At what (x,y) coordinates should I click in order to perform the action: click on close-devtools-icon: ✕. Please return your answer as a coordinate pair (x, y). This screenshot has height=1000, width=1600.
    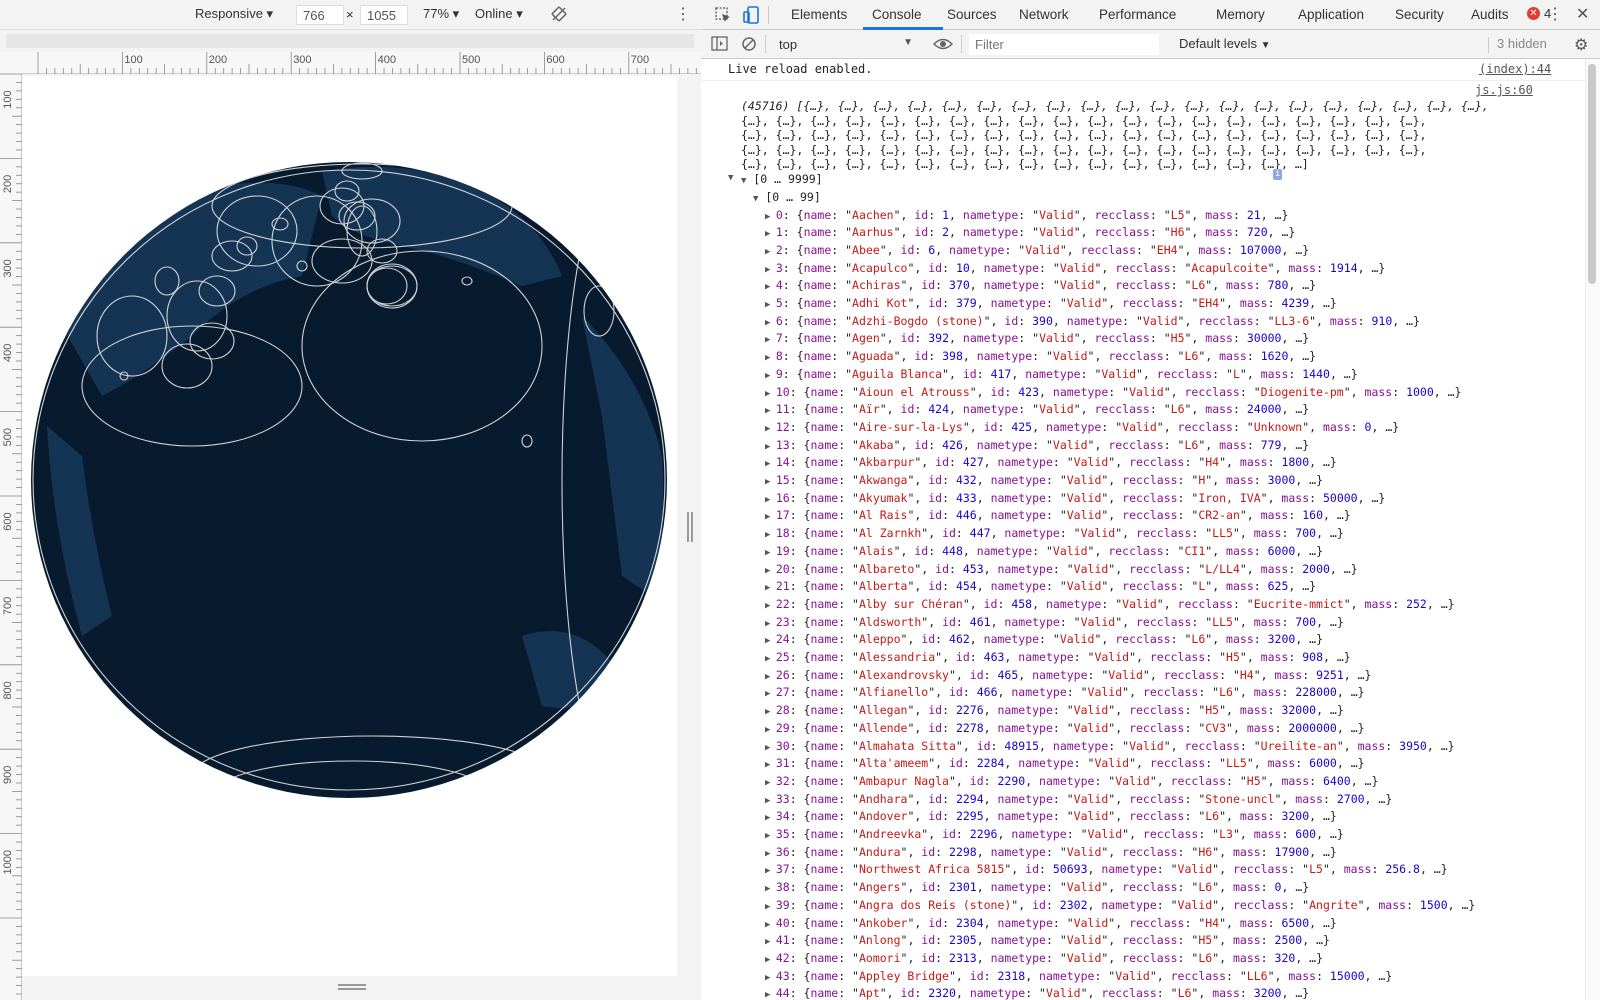
    Looking at the image, I should click on (1582, 14).